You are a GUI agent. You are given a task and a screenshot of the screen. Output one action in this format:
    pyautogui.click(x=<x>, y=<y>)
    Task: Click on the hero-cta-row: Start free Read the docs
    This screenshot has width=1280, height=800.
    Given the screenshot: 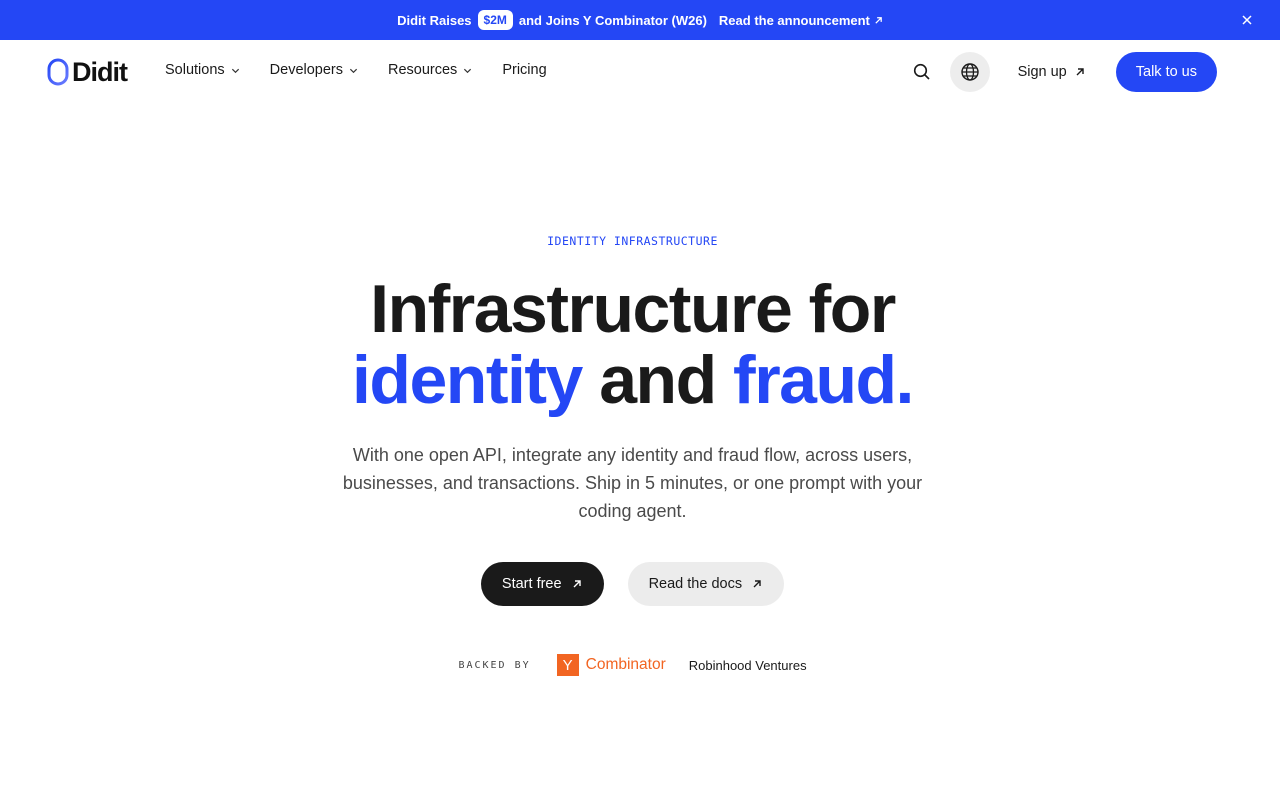 What is the action you would take?
    pyautogui.click(x=632, y=584)
    